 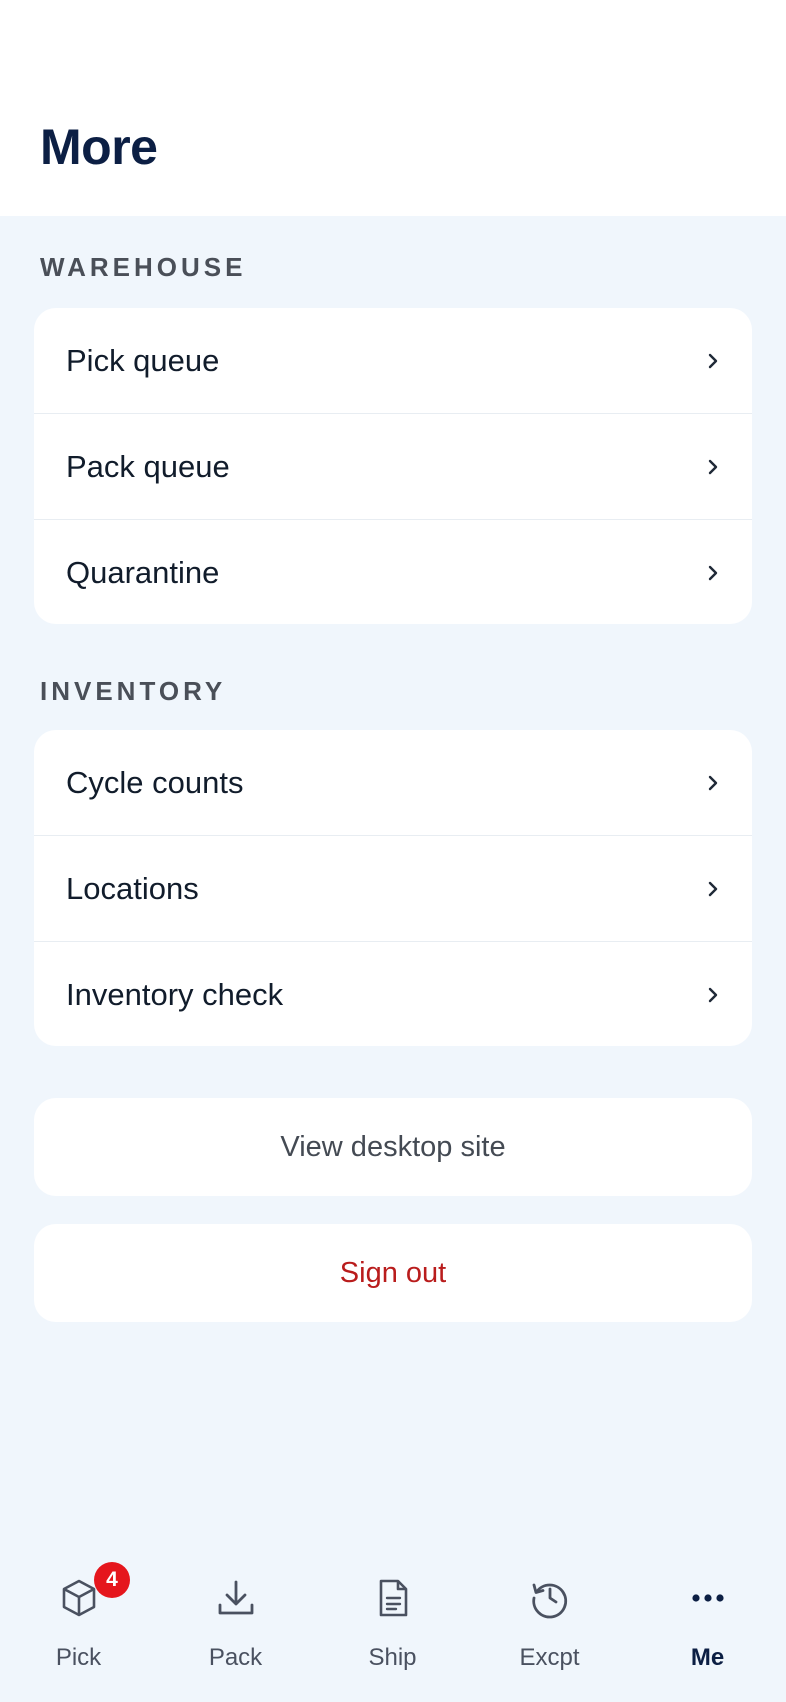 I want to click on tab-label: Pick, so click(x=78, y=1657).